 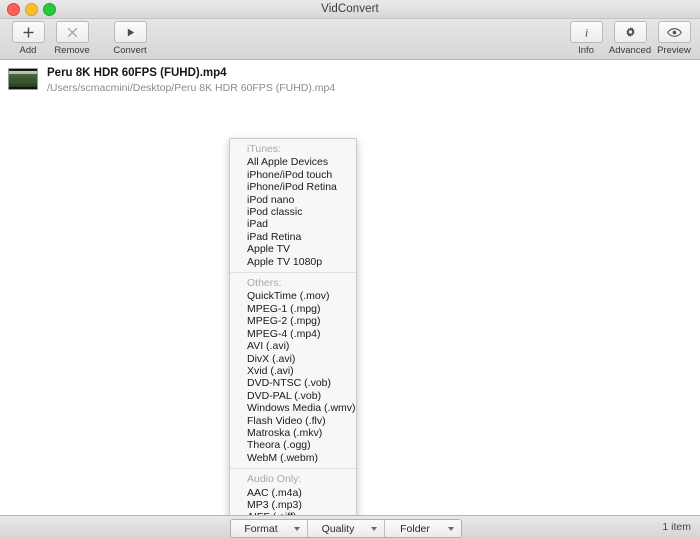 I want to click on info-button: i Info, so click(x=586, y=38).